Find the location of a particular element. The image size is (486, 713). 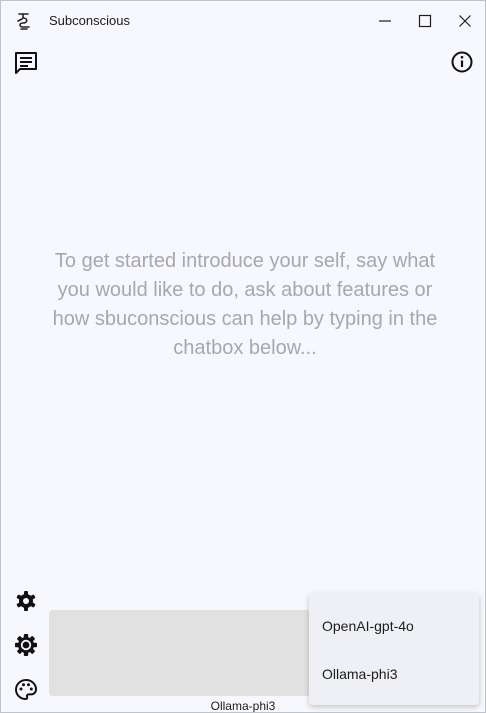

settings-gear-icon is located at coordinates (26, 601).